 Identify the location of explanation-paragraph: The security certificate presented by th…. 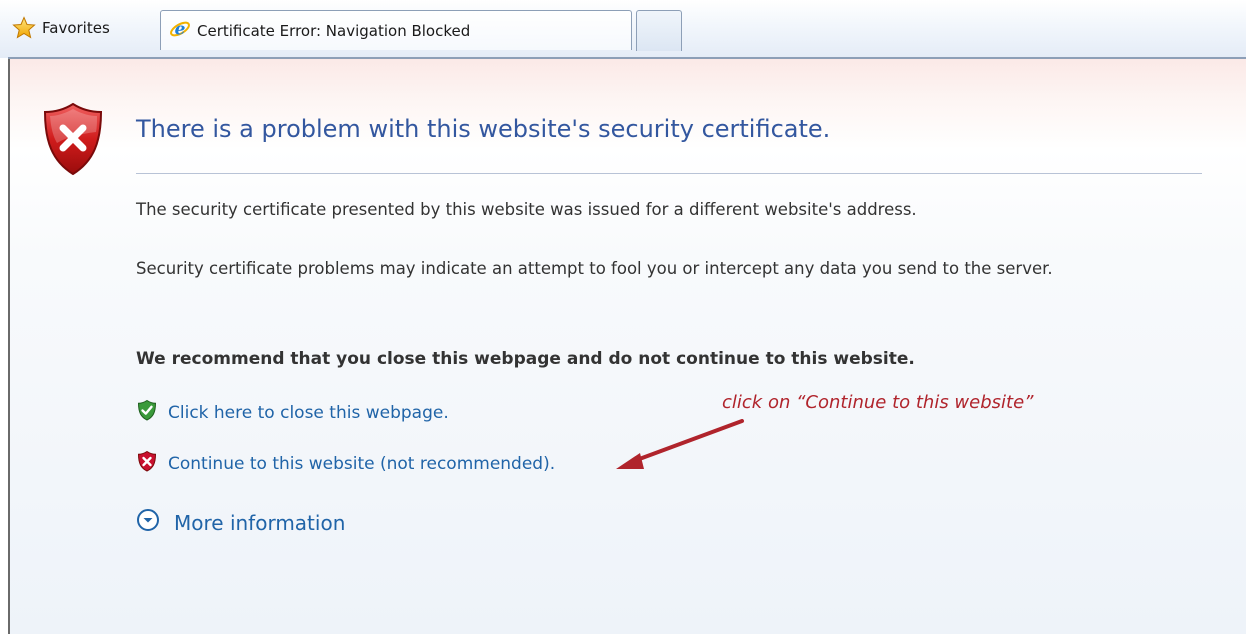
(526, 209).